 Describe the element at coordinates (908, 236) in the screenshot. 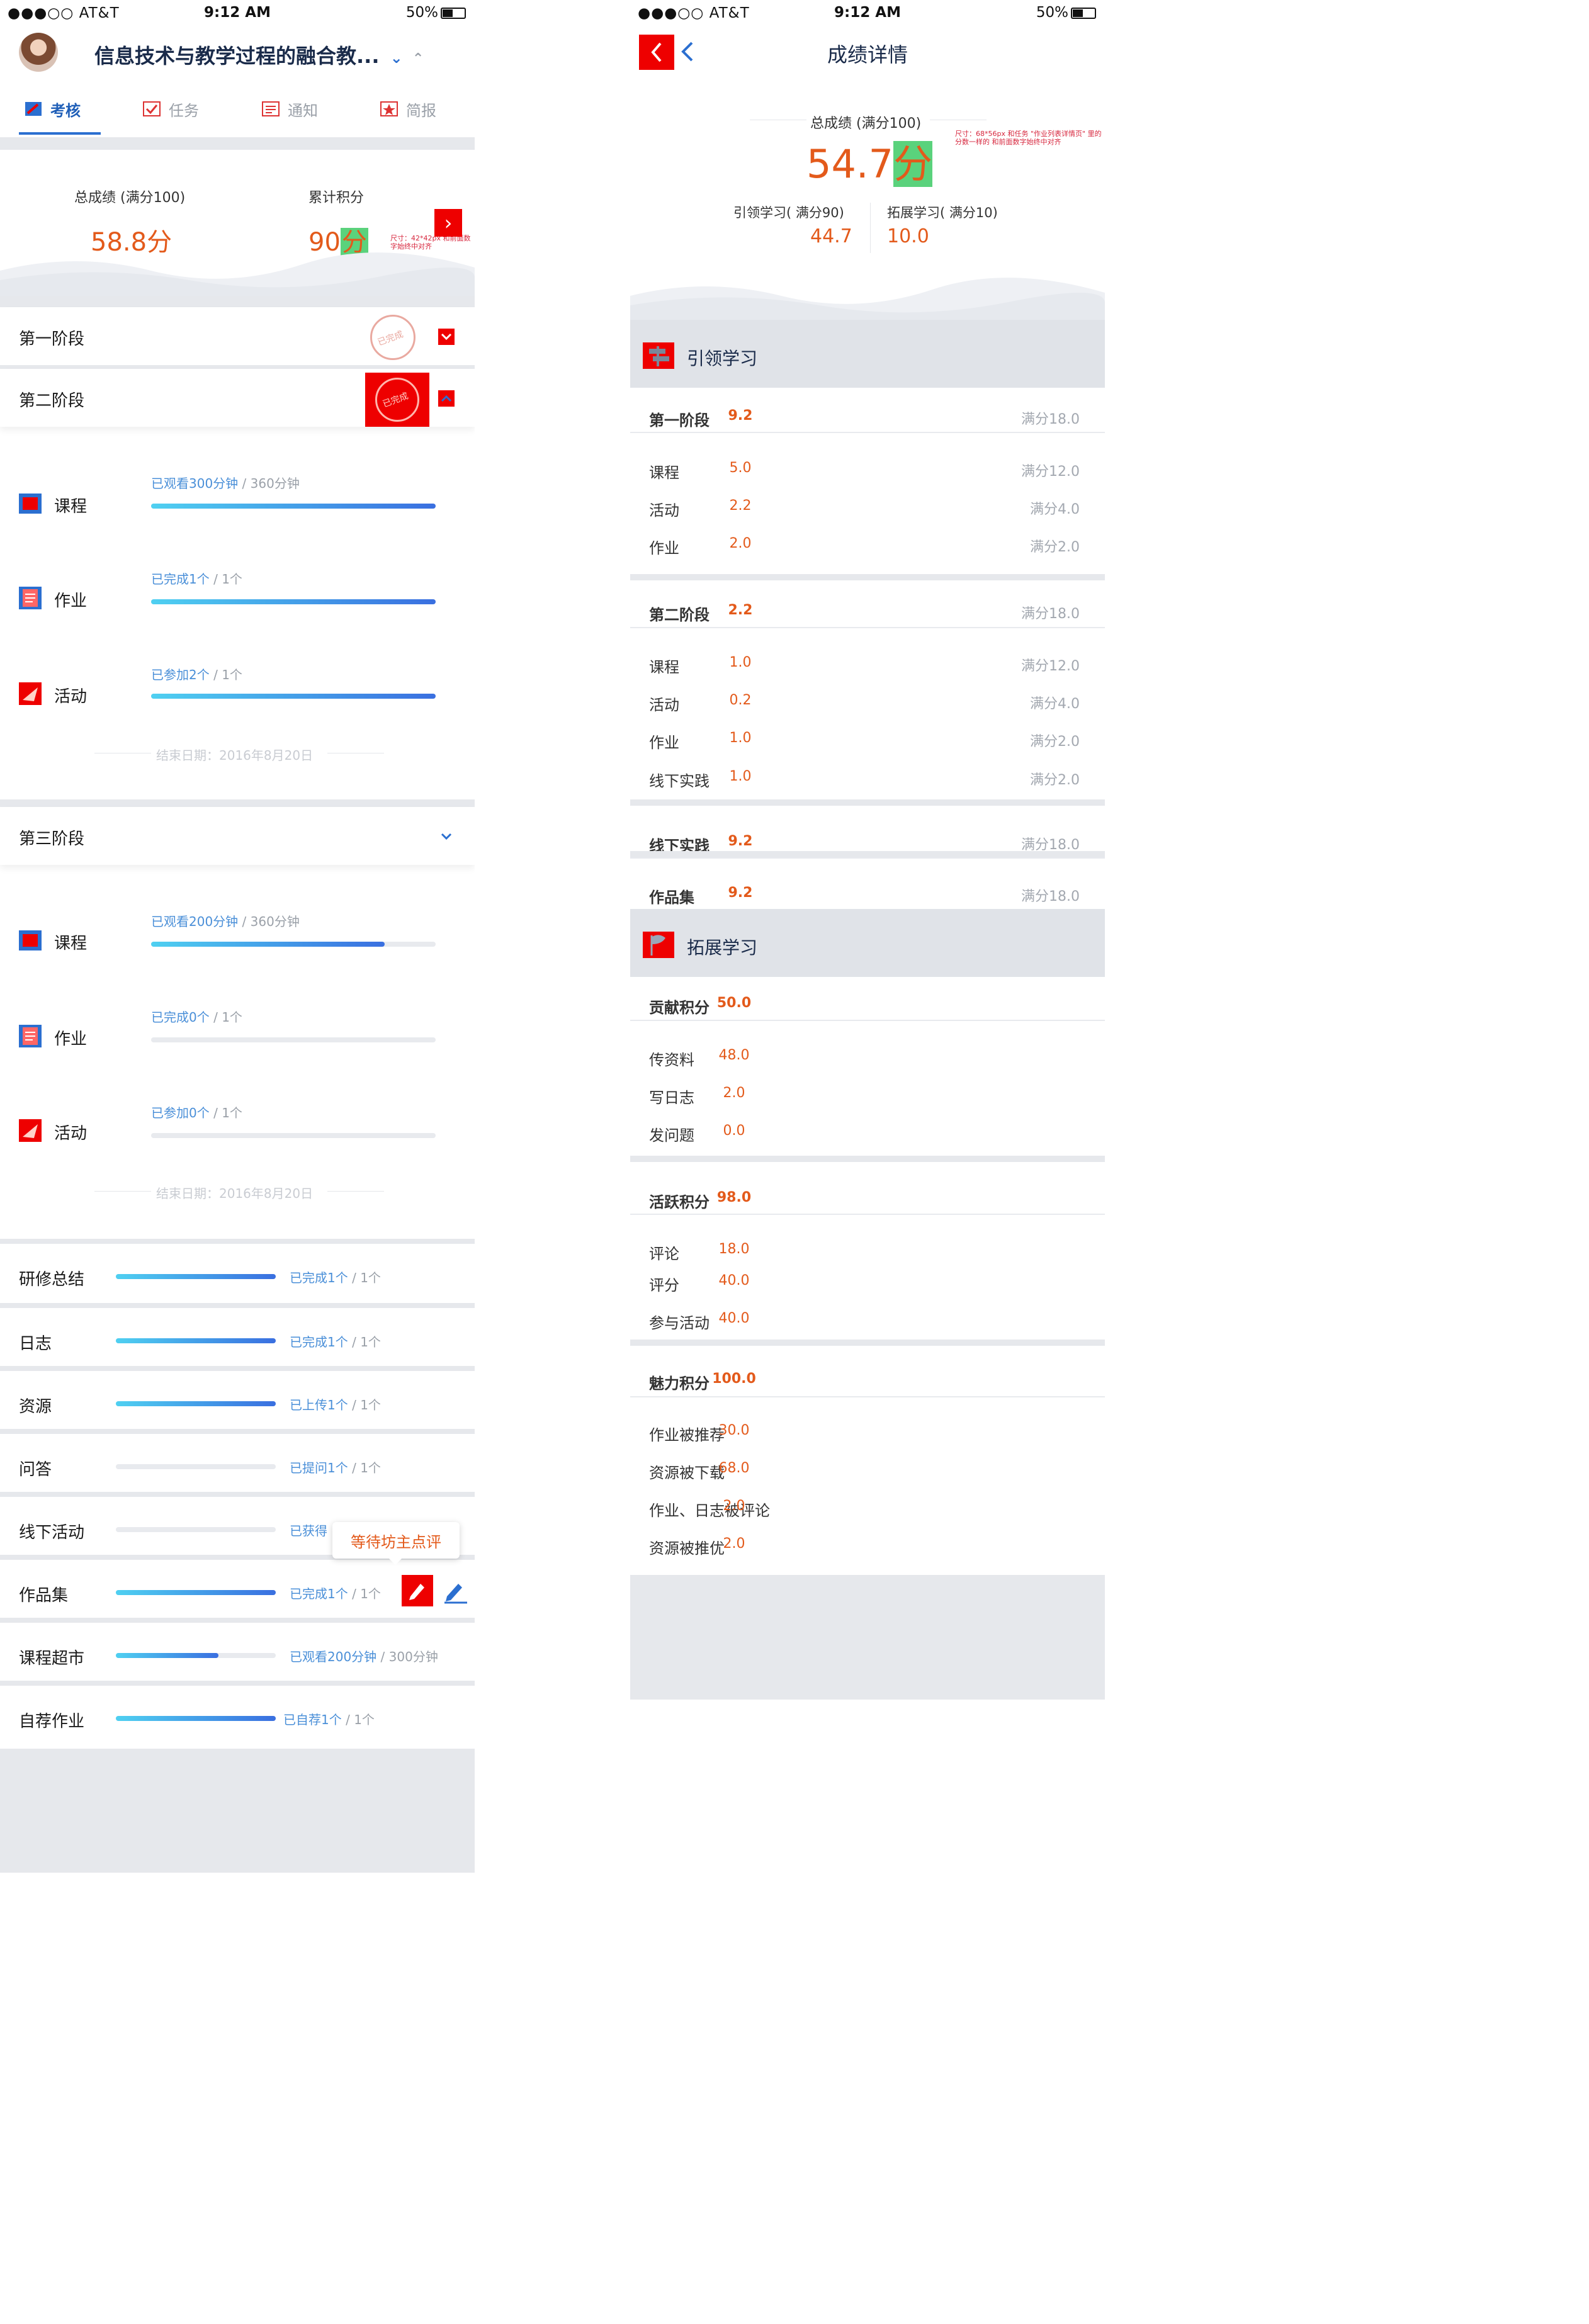

I see `extension-score-value: 10.0` at that location.